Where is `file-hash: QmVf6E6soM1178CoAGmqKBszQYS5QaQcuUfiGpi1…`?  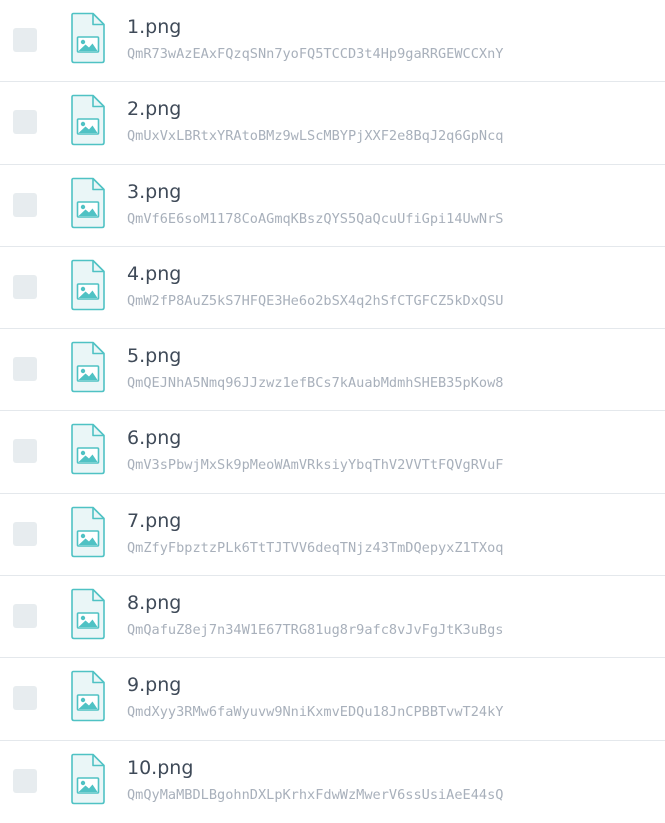
file-hash: QmVf6E6soM1178CoAGmqKBszQYS5QaQcuUfiGpi1… is located at coordinates (315, 218).